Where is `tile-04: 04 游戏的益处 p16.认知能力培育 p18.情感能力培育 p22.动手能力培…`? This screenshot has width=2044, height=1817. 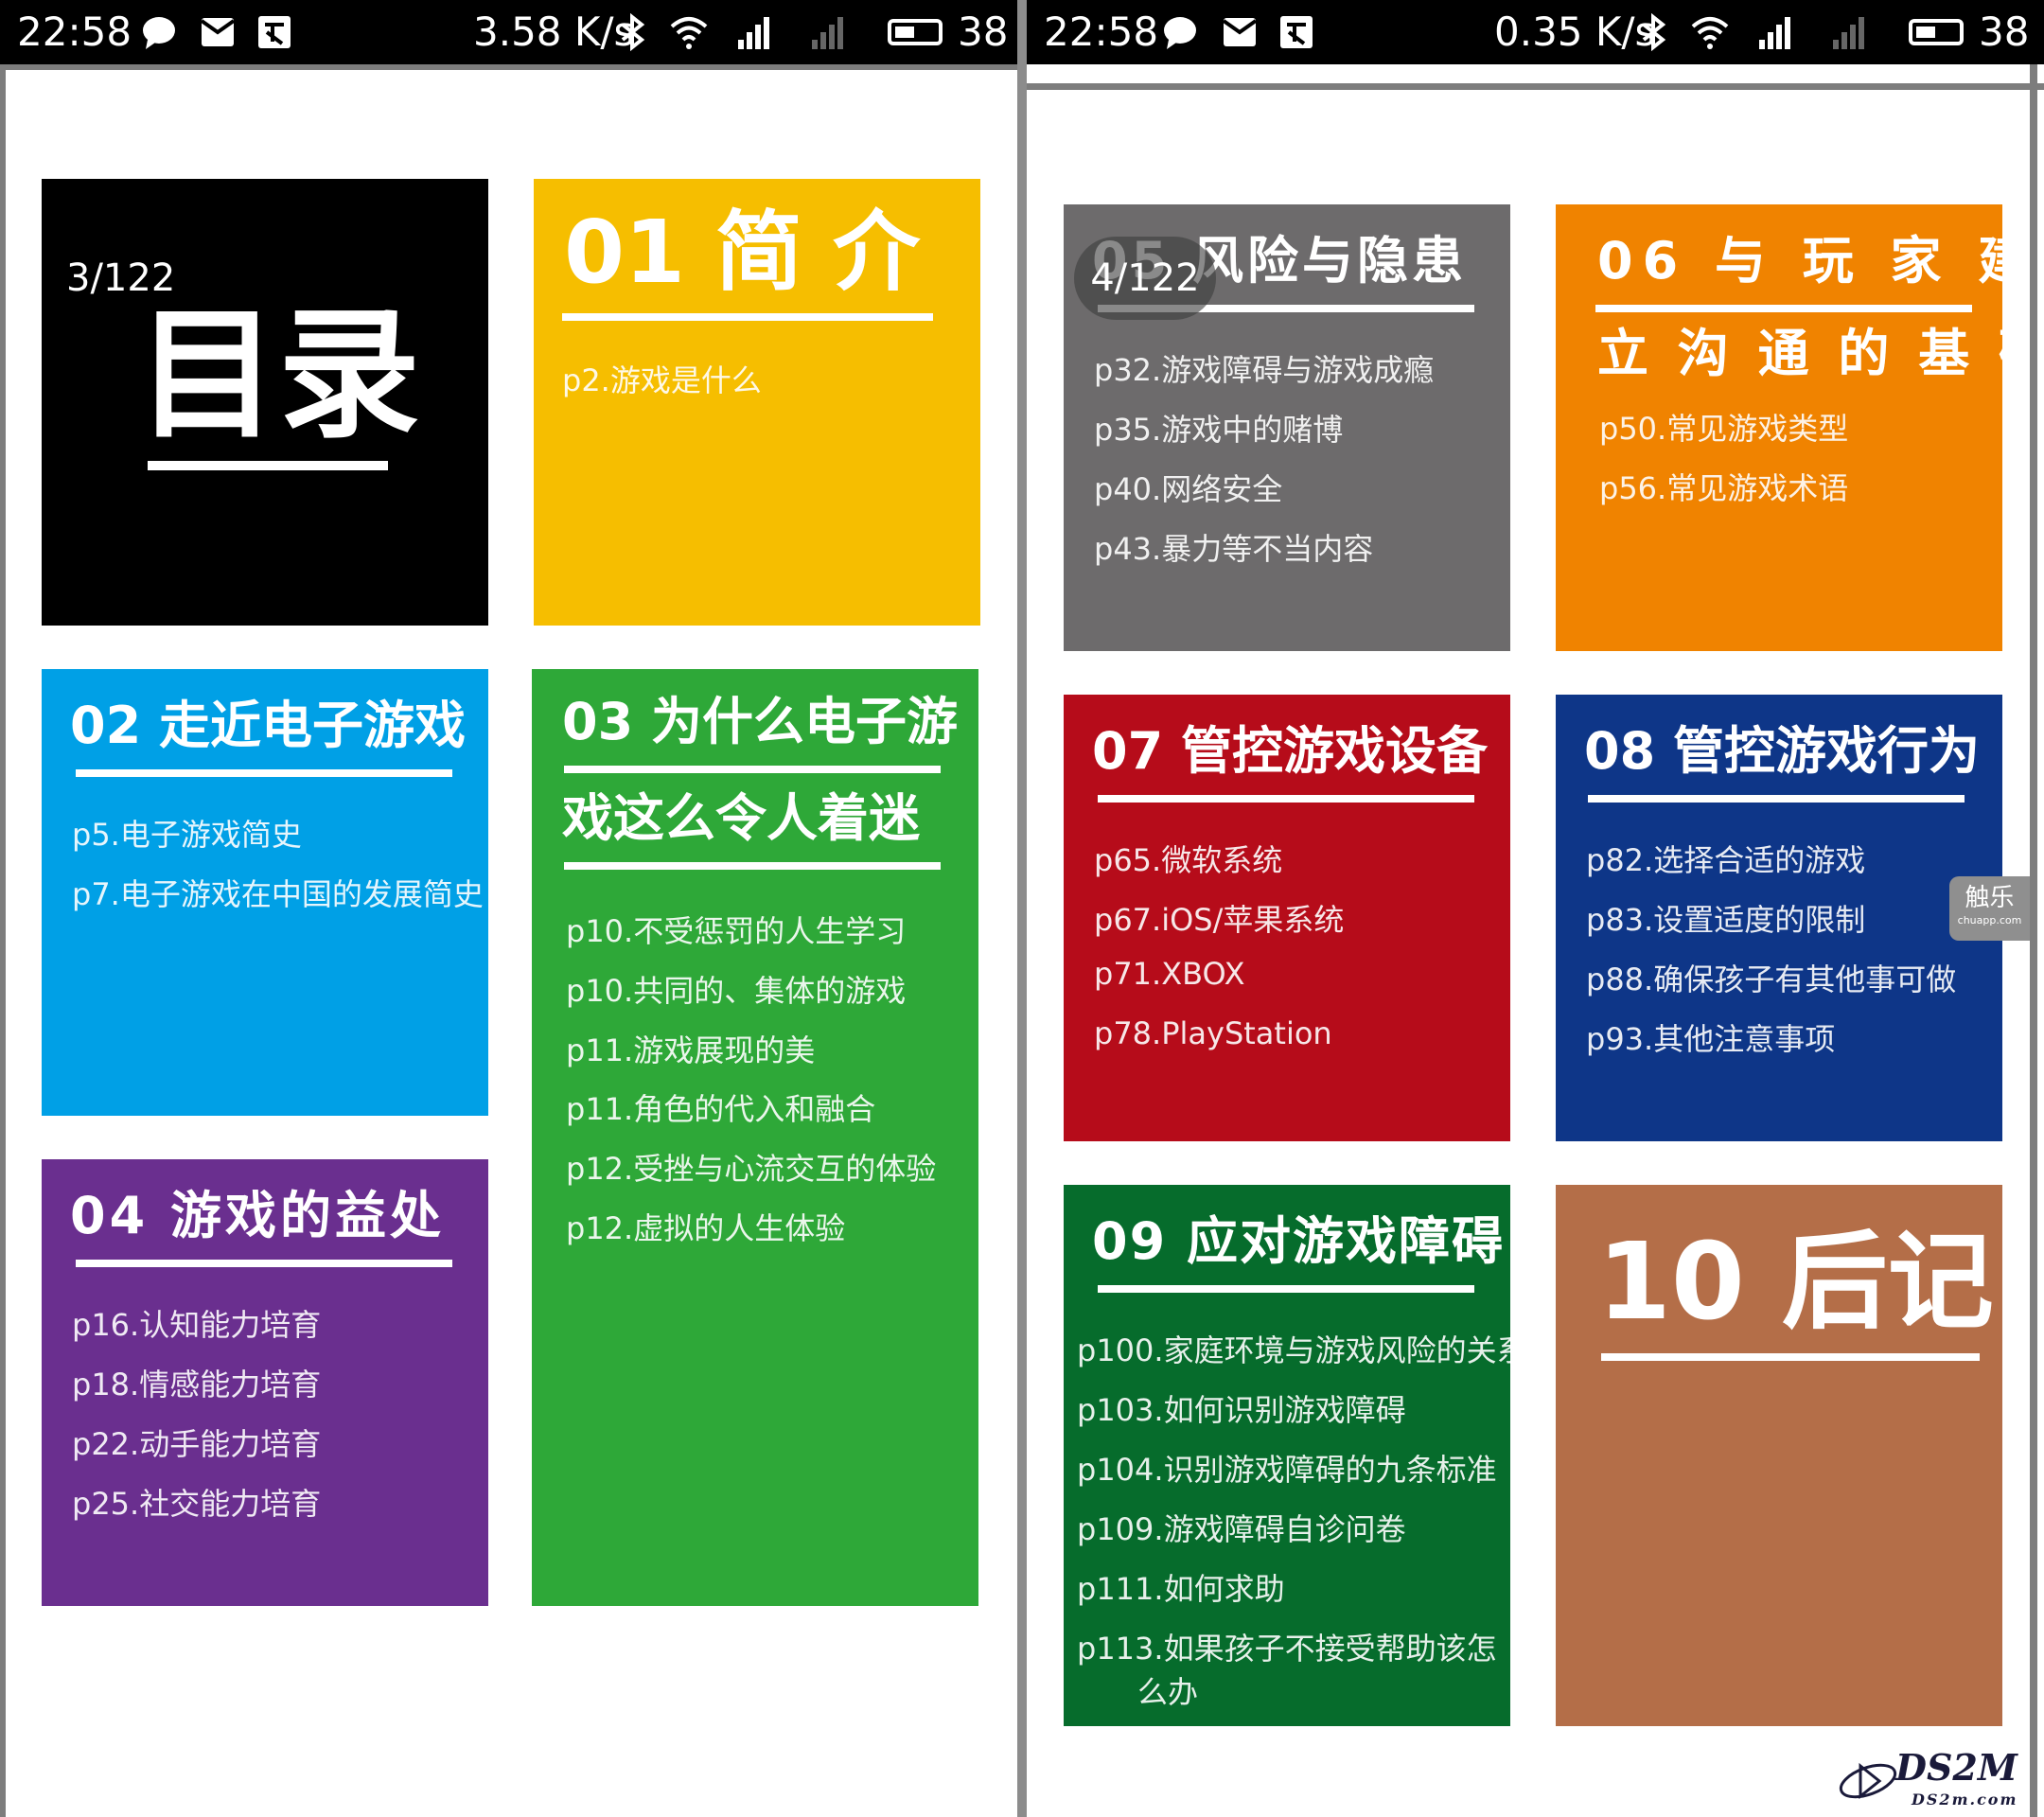
tile-04: 04 游戏的益处 p16.认知能力培育 p18.情感能力培育 p22.动手能力培… is located at coordinates (265, 1382).